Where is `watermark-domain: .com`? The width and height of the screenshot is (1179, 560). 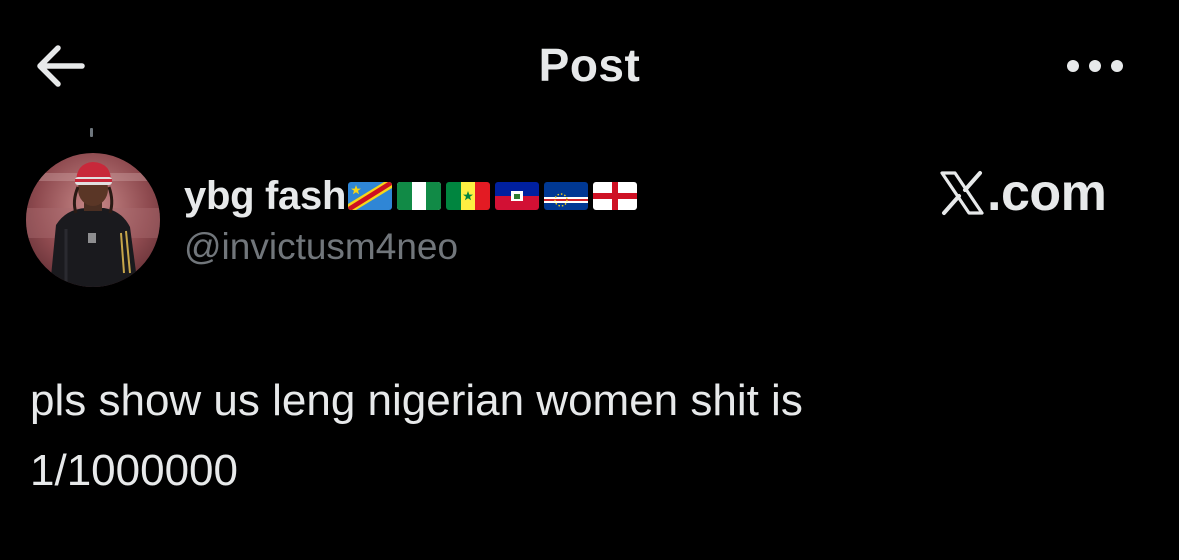
watermark-domain: .com is located at coordinates (1047, 193).